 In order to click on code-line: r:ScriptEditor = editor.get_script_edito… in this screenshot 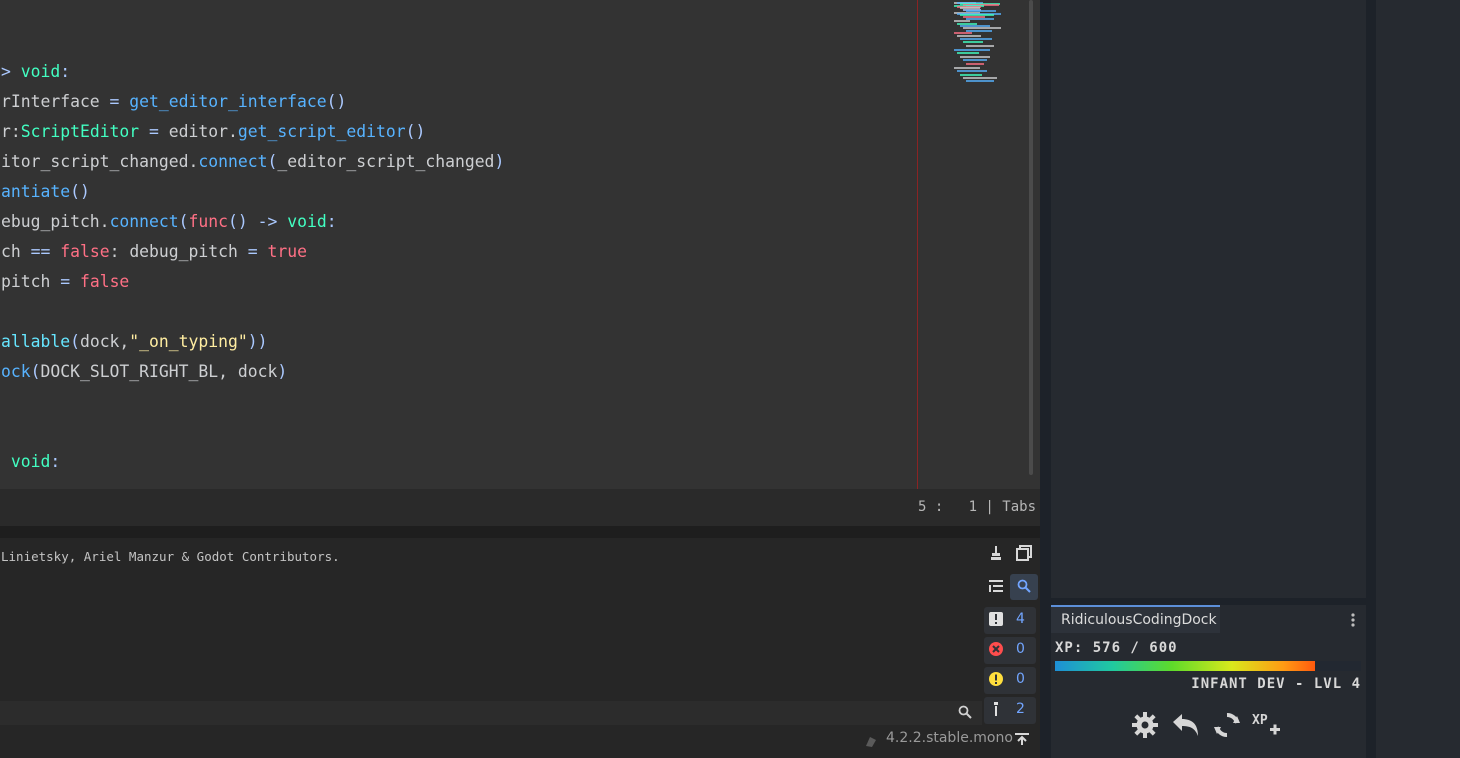, I will do `click(213, 132)`.